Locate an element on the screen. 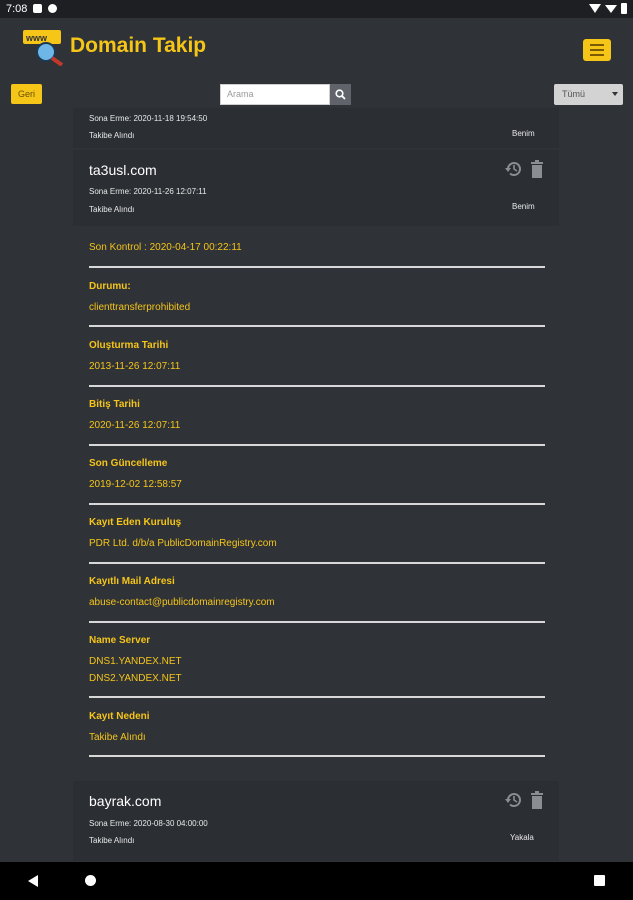 The width and height of the screenshot is (633, 900). expiry-text: Sona Erme: 2020-08-30 04:00:00 is located at coordinates (148, 823).